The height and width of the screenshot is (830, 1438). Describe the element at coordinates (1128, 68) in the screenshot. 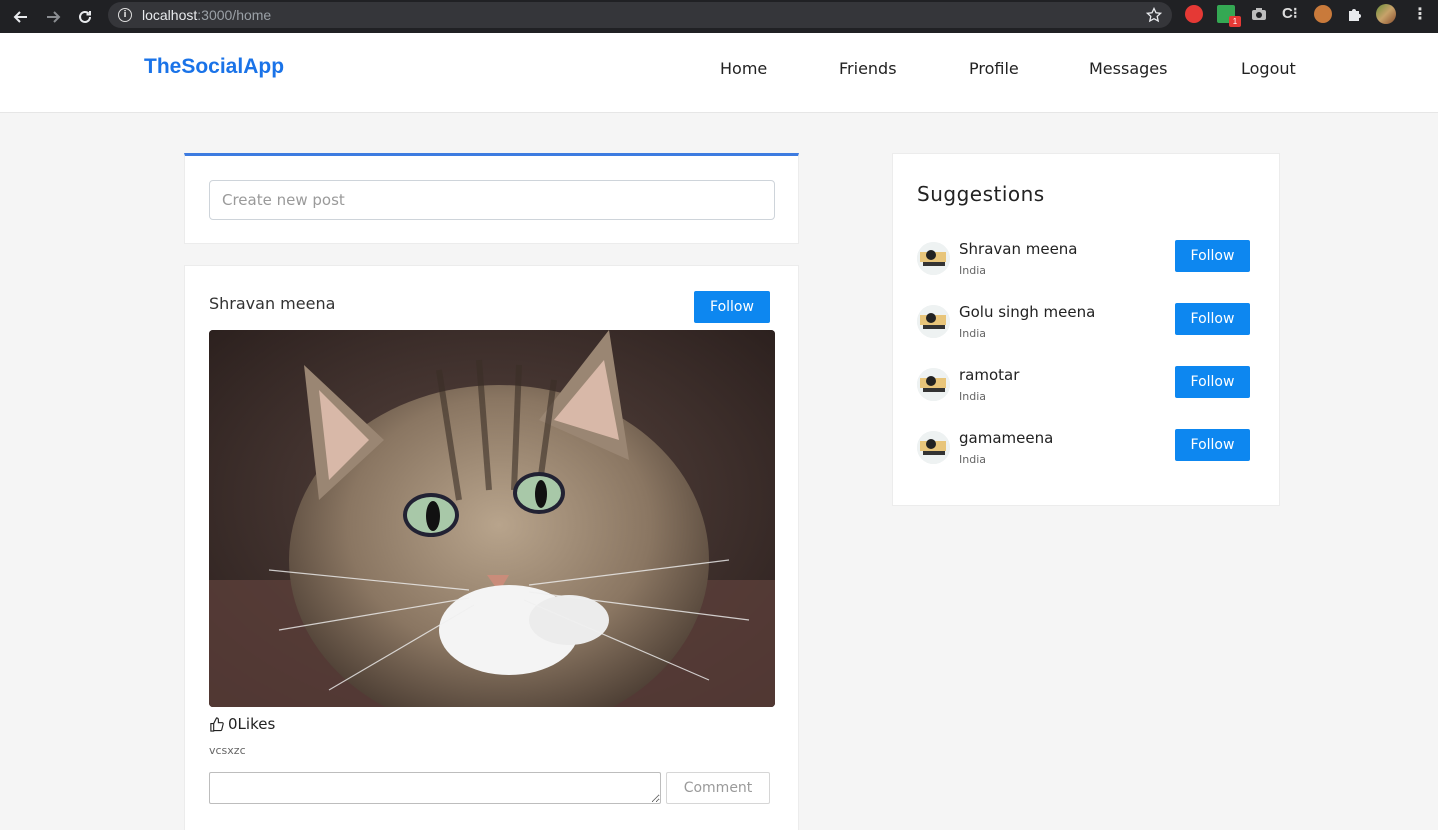

I see `nav-messages: Messages` at that location.